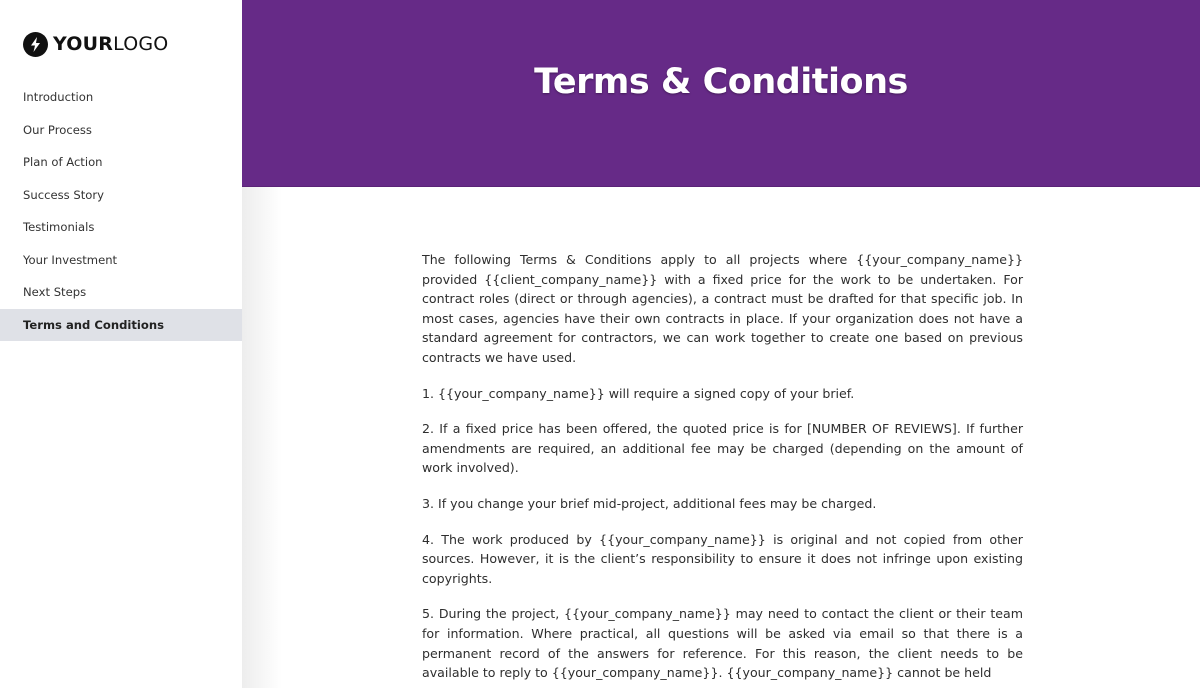 The image size is (1200, 699). I want to click on sidebar-item-success-story: Success Story, so click(121, 195).